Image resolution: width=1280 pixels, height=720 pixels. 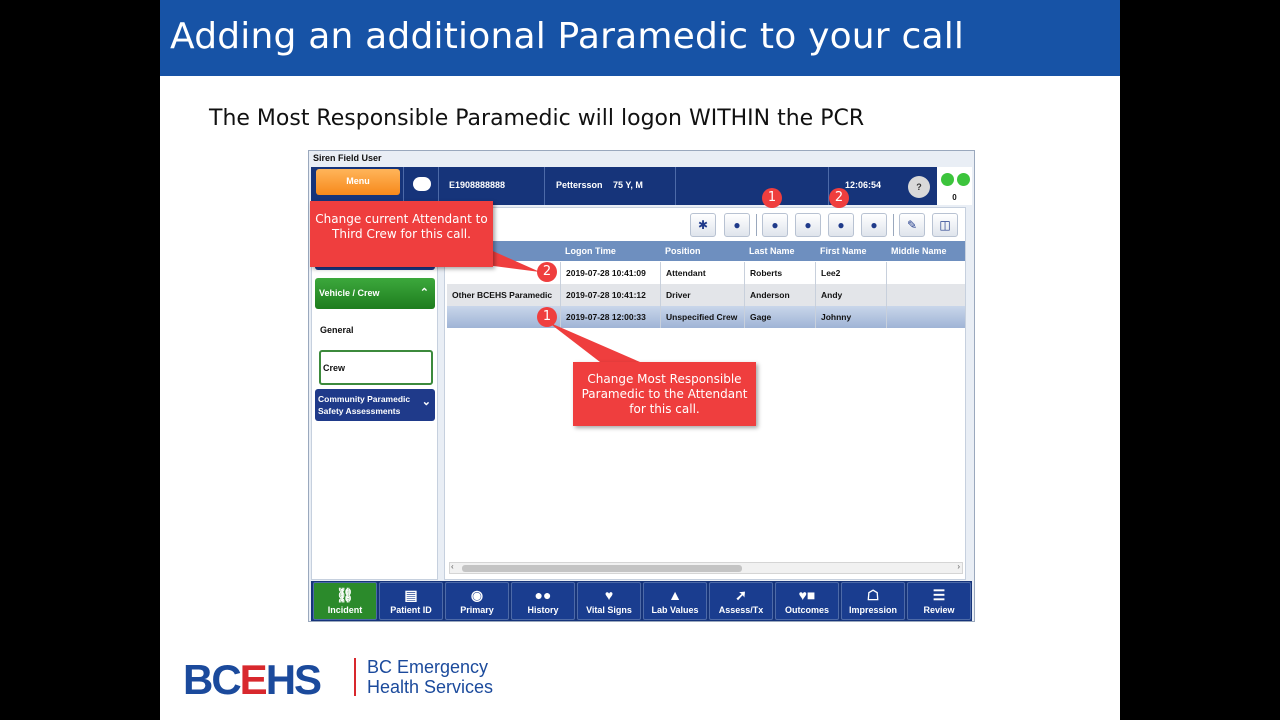 I want to click on patient-name: Pettersson, so click(x=579, y=185).